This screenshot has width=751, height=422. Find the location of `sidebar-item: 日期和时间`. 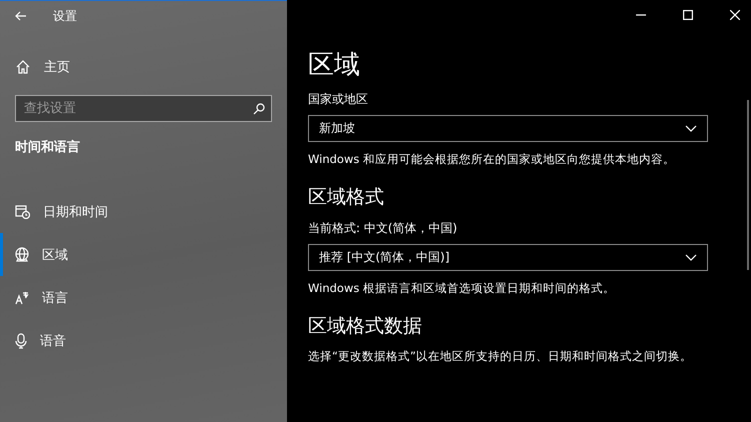

sidebar-item: 日期和时间 is located at coordinates (143, 211).